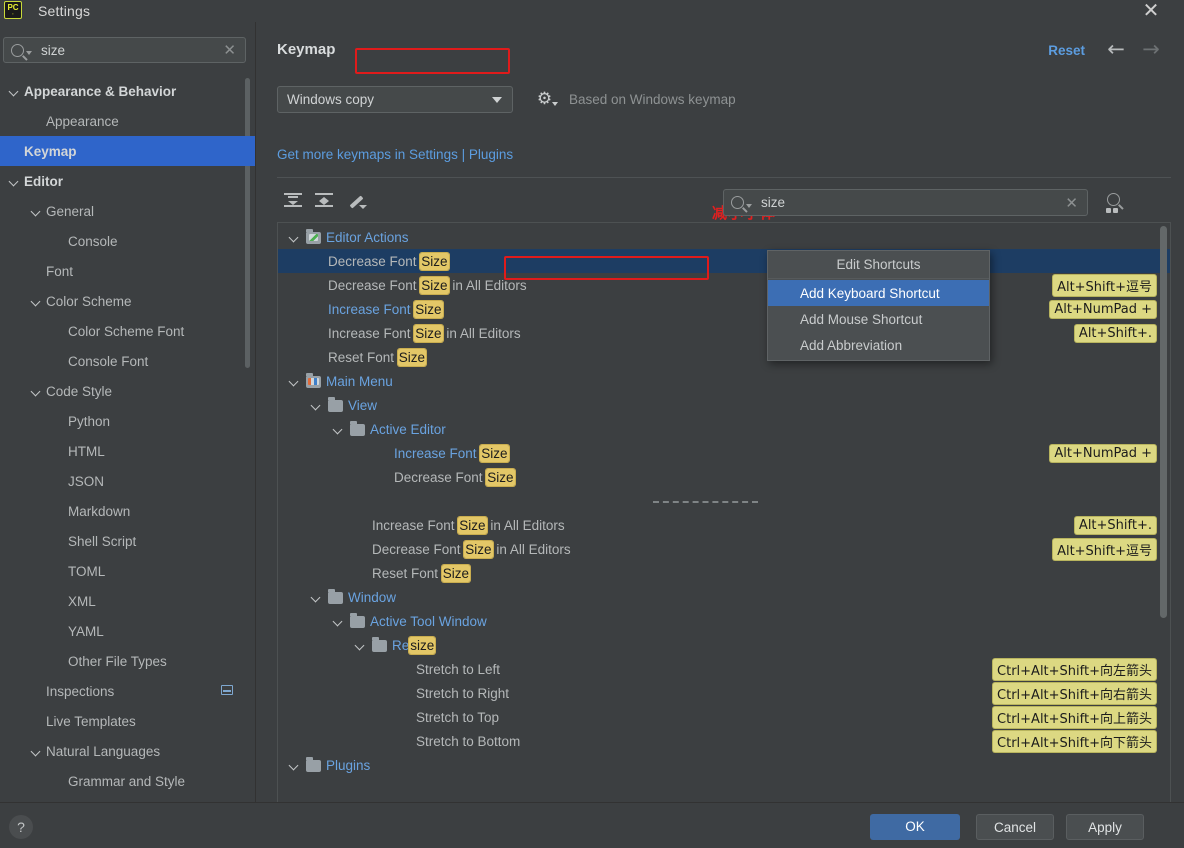 The height and width of the screenshot is (848, 1184). What do you see at coordinates (388, 261) in the screenshot?
I see `tree-row-label: Decrease Font Size` at bounding box center [388, 261].